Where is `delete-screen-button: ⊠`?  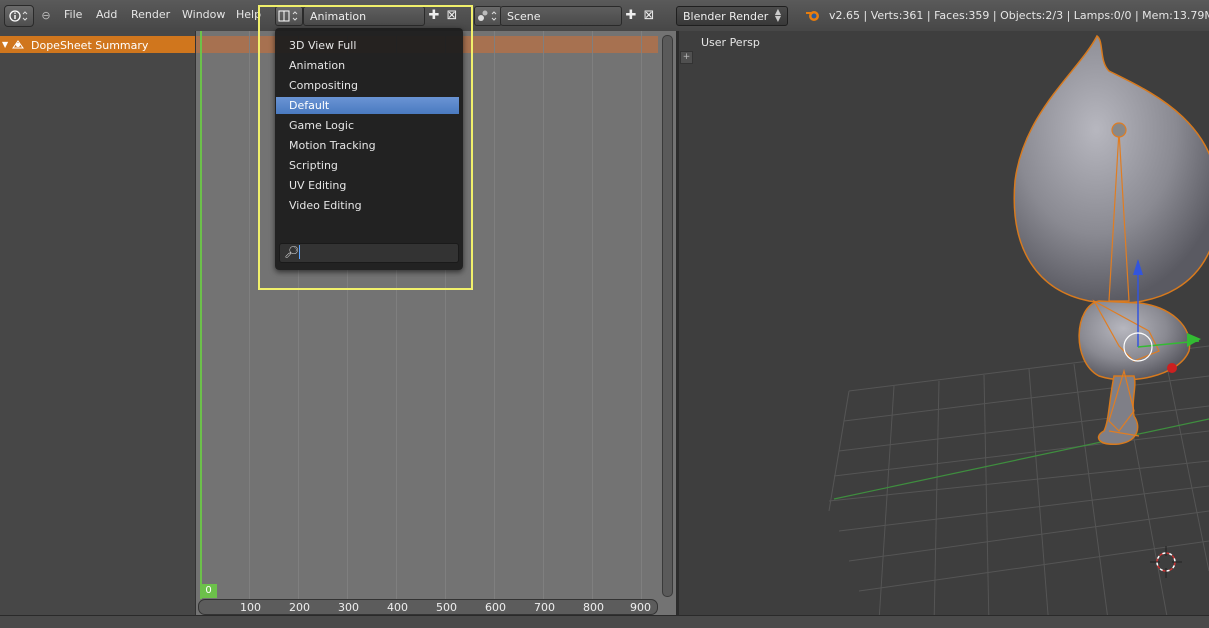
delete-screen-button: ⊠ is located at coordinates (452, 15).